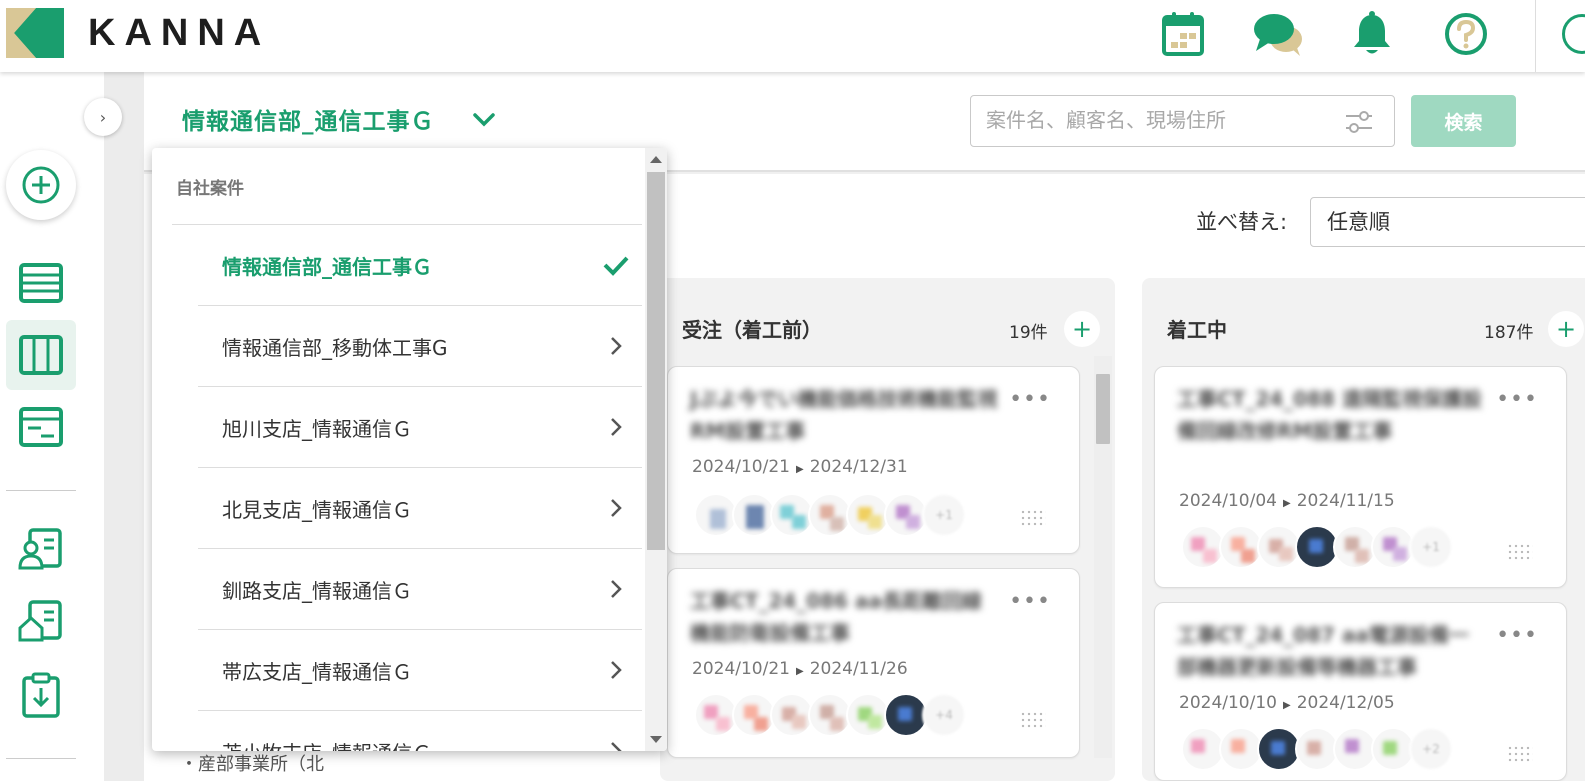 Image resolution: width=1585 pixels, height=781 pixels. I want to click on assignee-avatars: +4, so click(830, 715).